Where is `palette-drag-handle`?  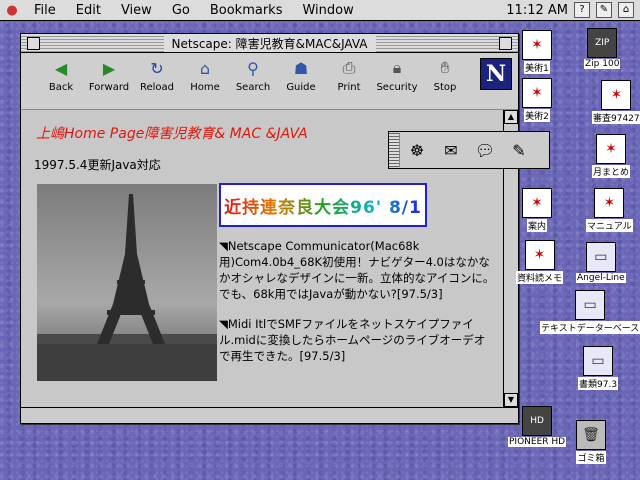 palette-drag-handle is located at coordinates (394, 150).